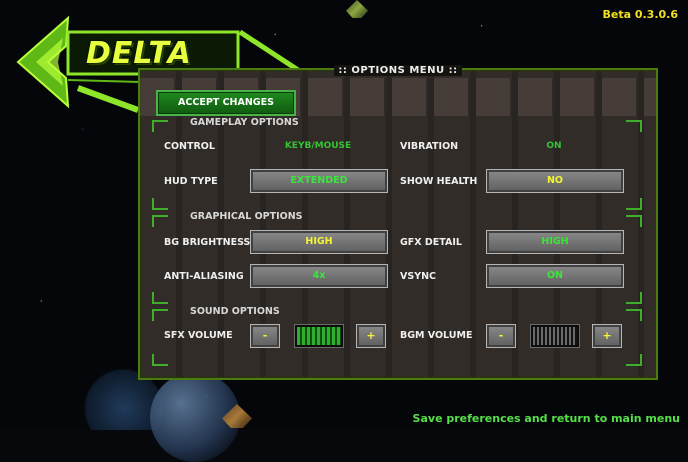  What do you see at coordinates (265, 336) in the screenshot?
I see `sfx-volume-decrease-button: -` at bounding box center [265, 336].